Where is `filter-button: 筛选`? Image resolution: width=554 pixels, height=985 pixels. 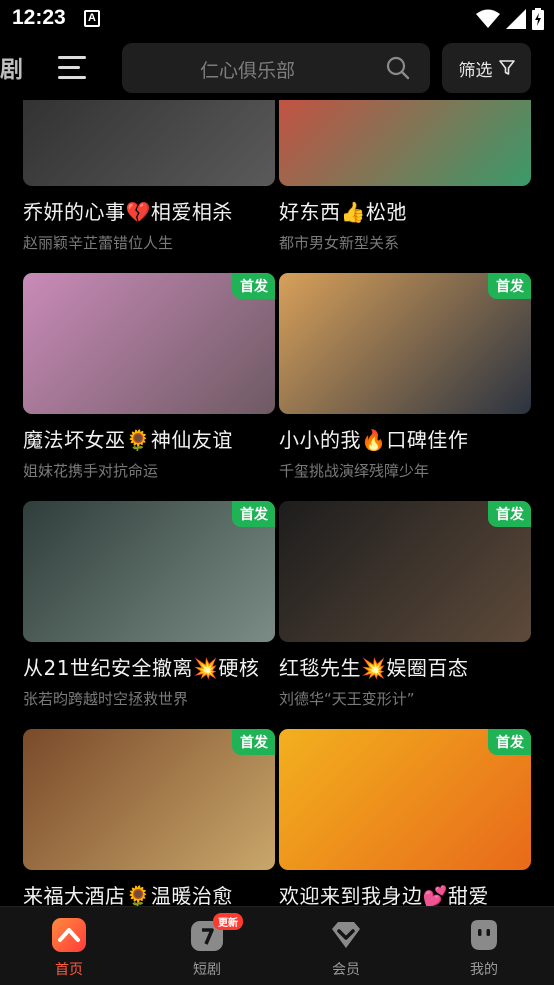
filter-button: 筛选 is located at coordinates (486, 68).